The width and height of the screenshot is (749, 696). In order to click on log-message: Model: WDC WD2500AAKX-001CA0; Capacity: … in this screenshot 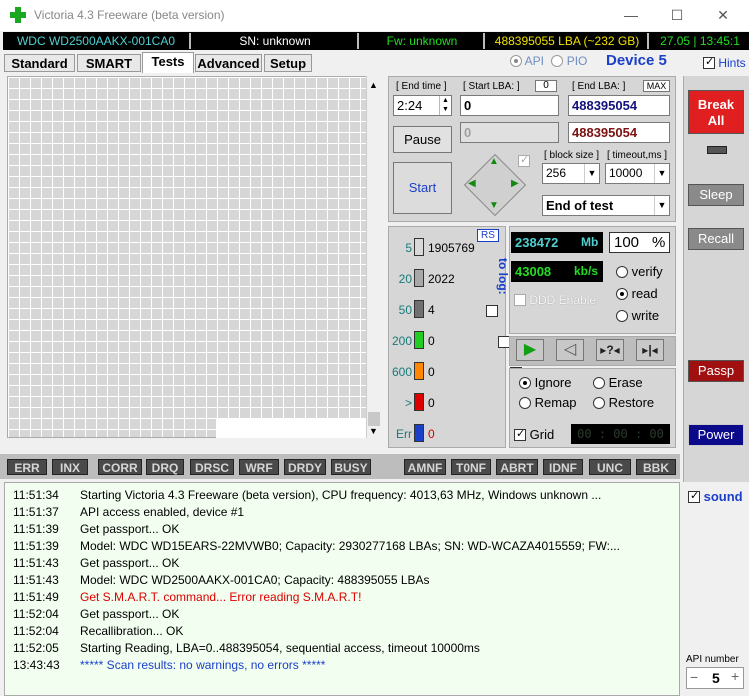, I will do `click(255, 580)`.